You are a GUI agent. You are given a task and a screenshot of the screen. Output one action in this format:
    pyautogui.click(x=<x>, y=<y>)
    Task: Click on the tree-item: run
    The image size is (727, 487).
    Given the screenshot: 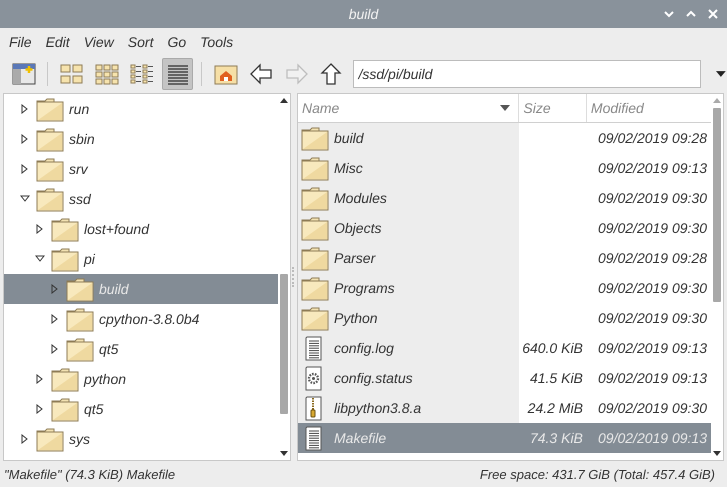 What is the action you would take?
    pyautogui.click(x=141, y=109)
    